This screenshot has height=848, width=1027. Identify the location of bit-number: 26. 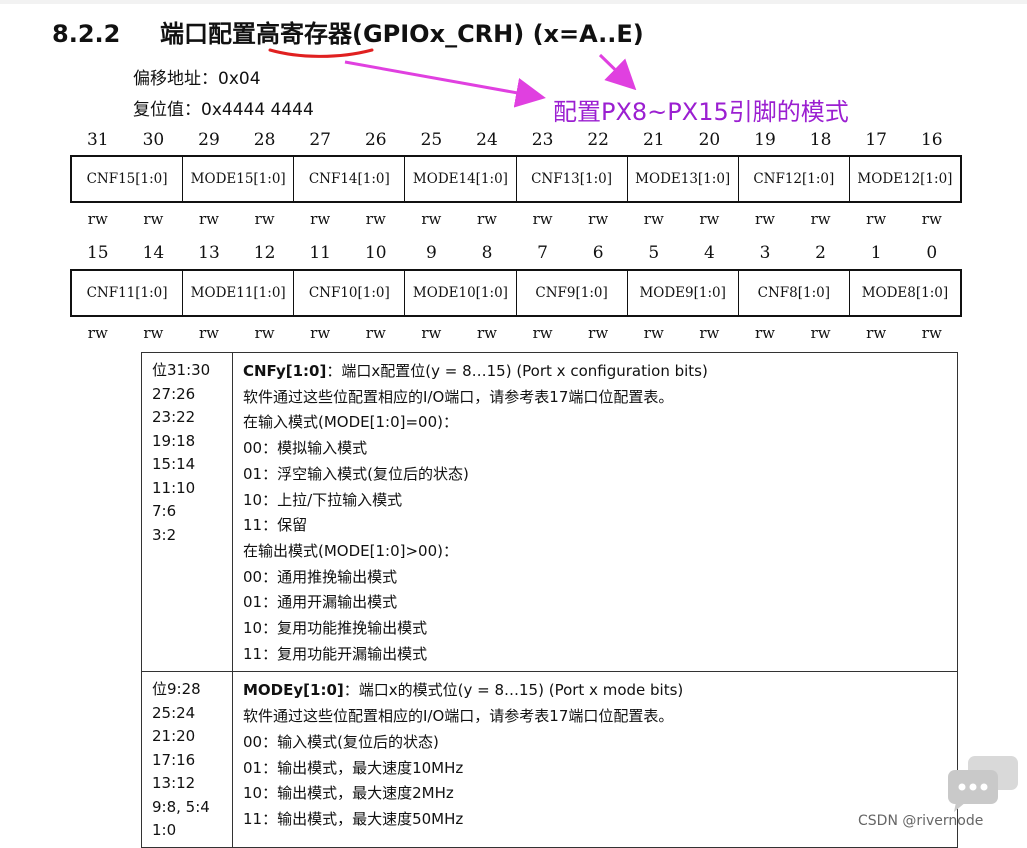
(375, 140).